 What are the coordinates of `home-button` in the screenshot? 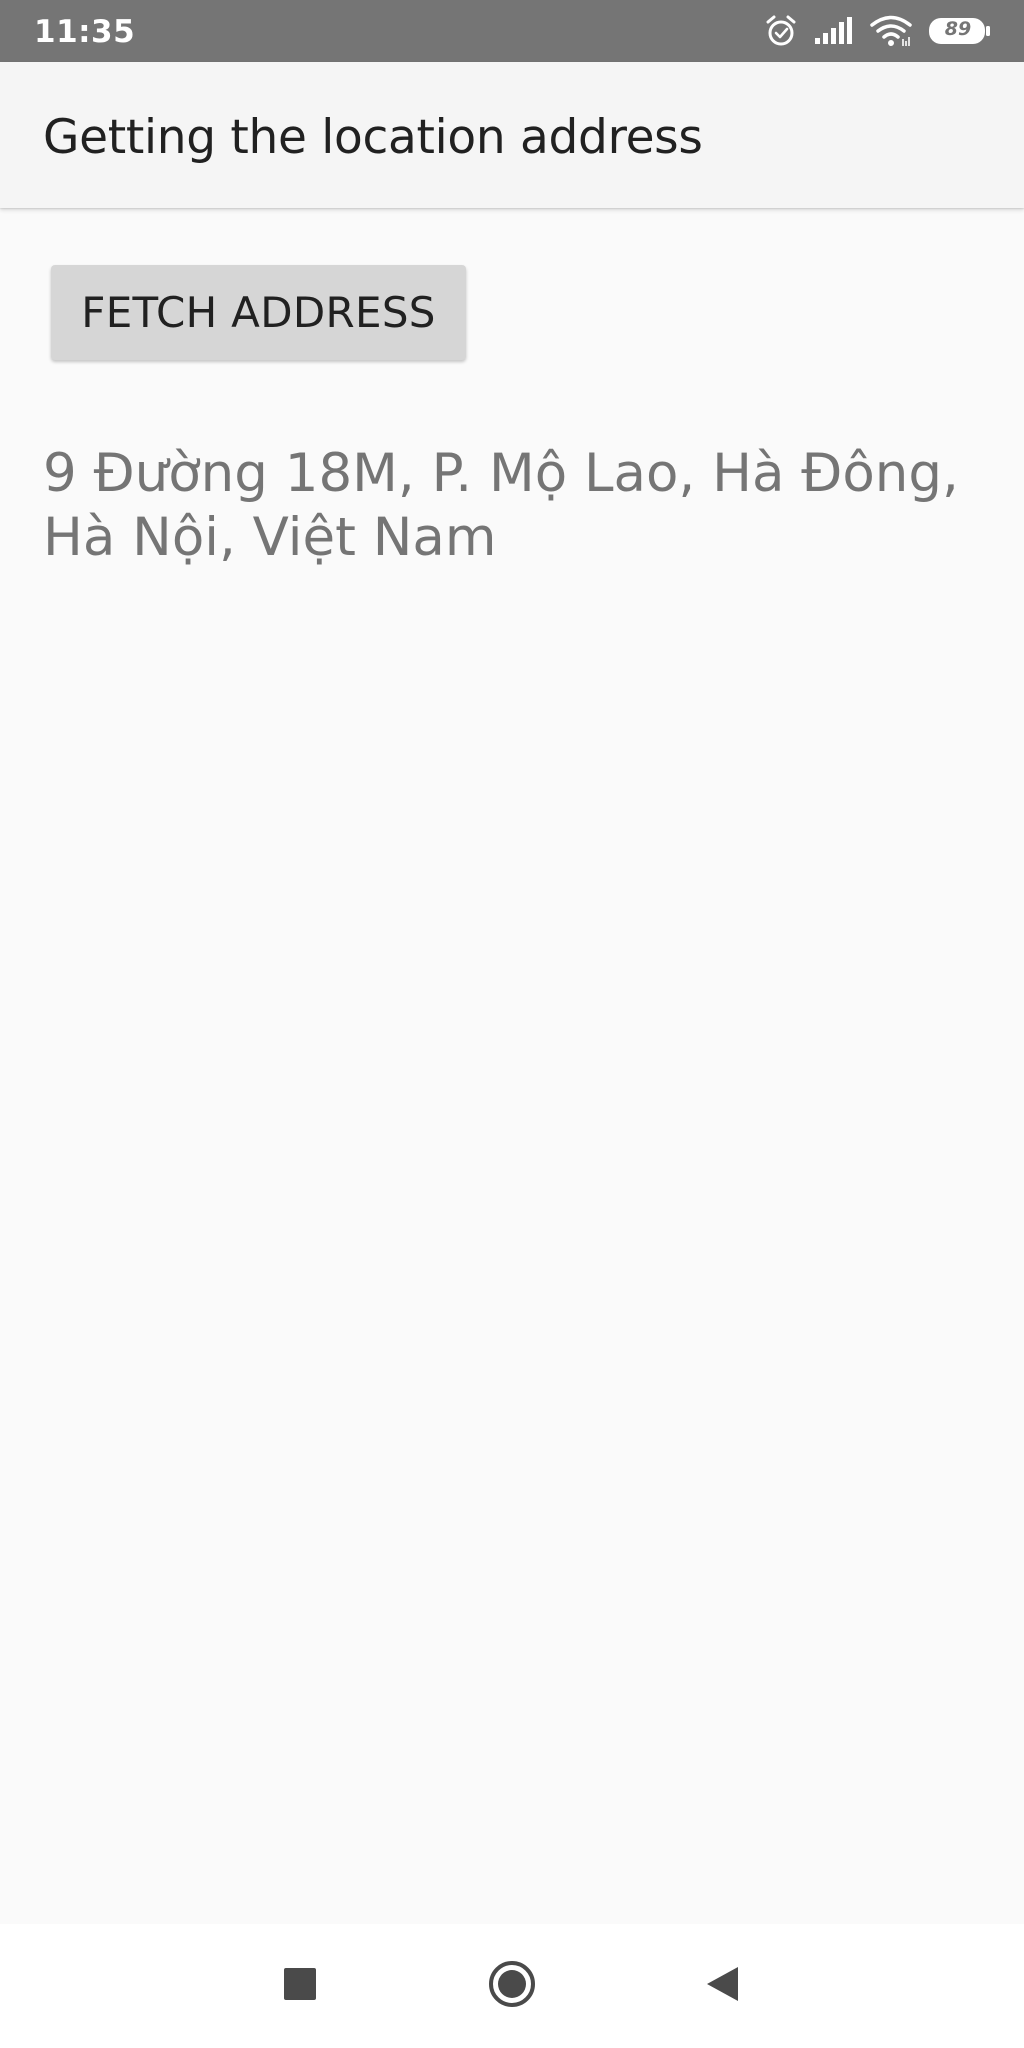 It's located at (512, 1986).